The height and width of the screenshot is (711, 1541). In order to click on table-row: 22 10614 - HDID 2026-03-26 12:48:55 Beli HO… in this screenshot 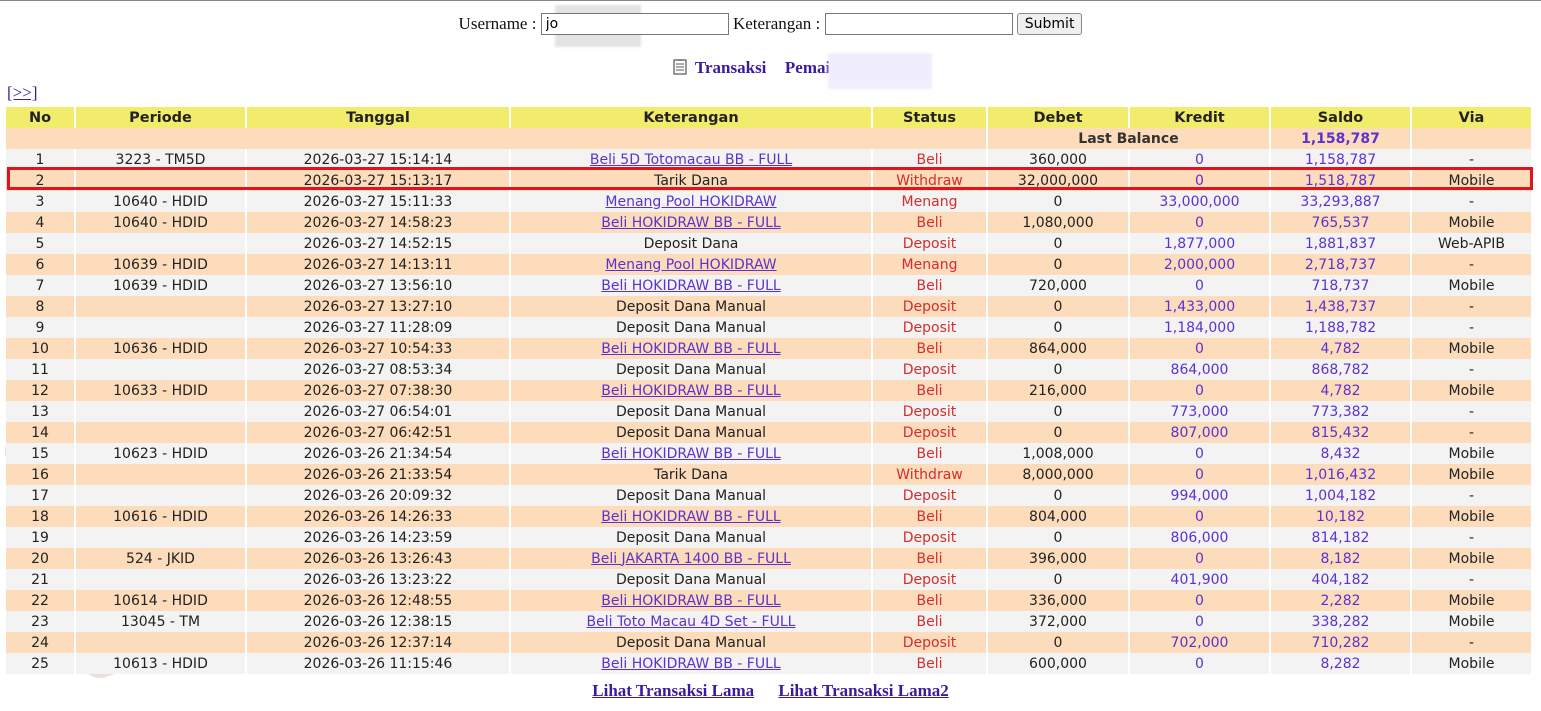, I will do `click(769, 600)`.